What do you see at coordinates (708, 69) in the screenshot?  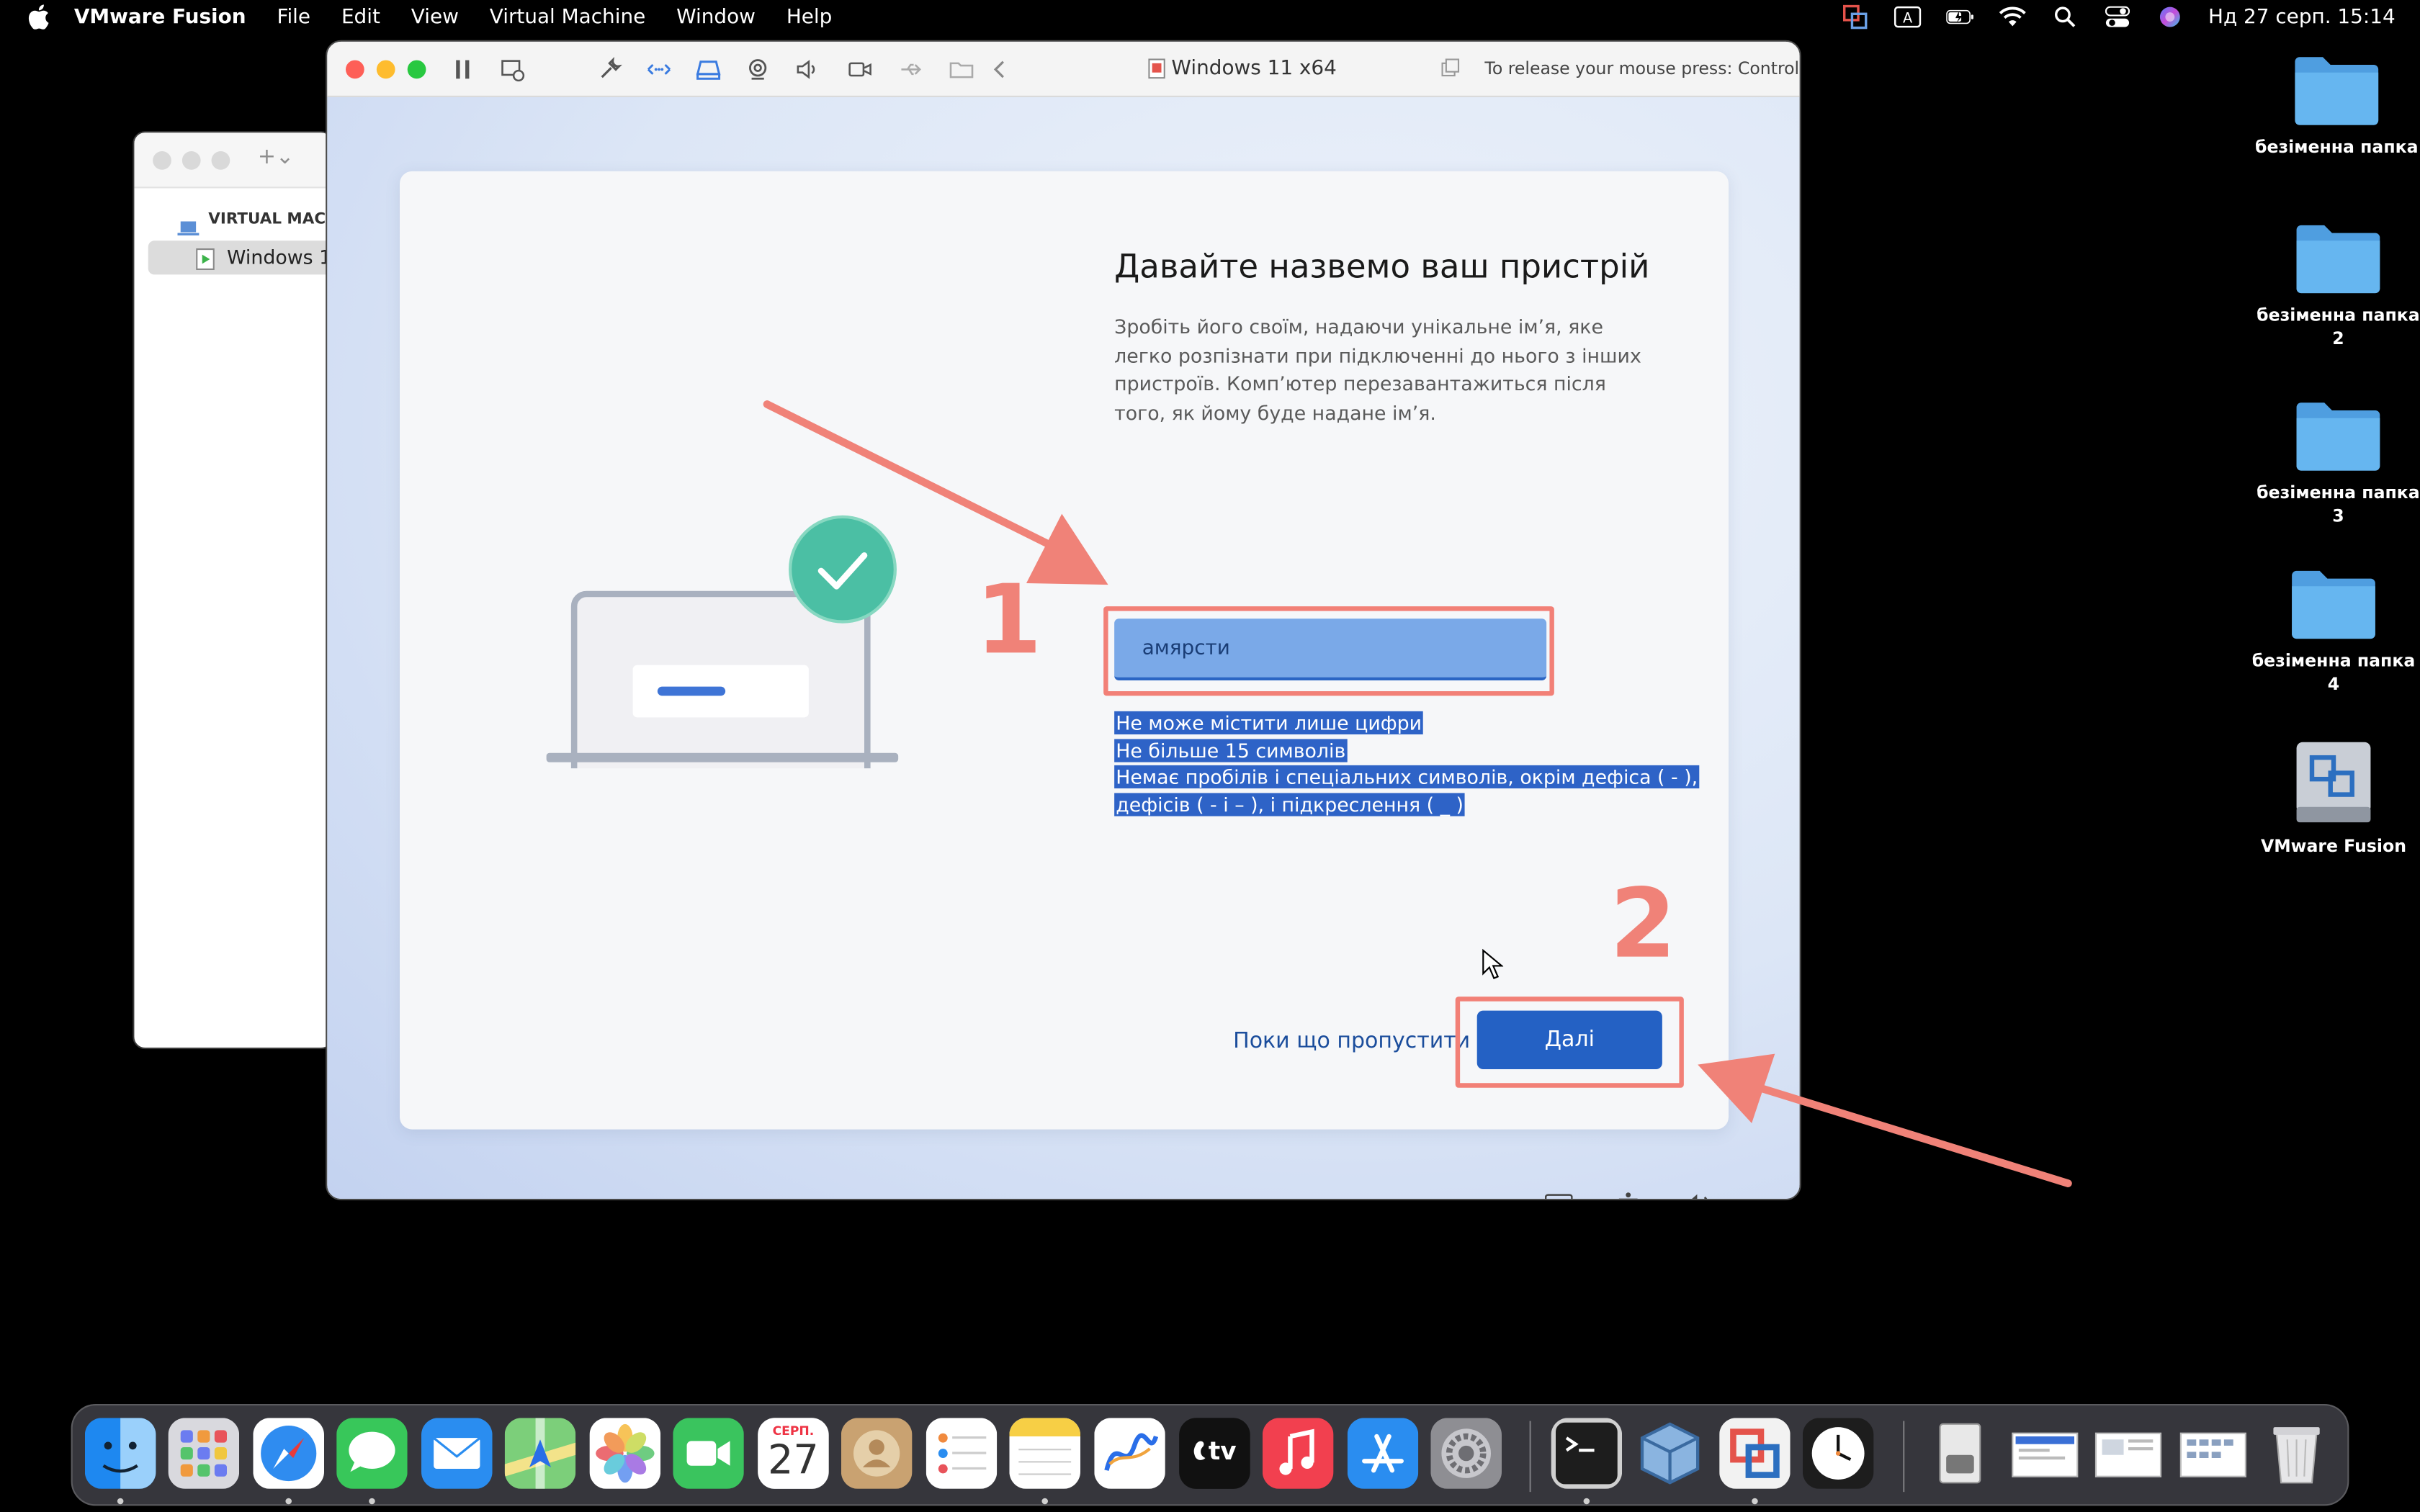 I see `hard-disk-icon` at bounding box center [708, 69].